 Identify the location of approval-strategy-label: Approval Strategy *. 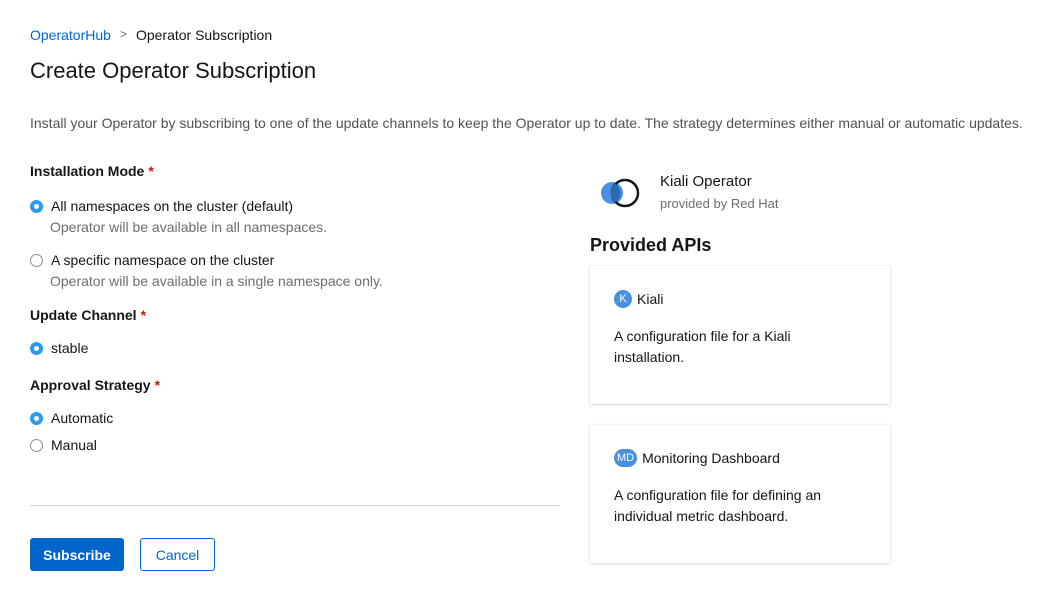
(95, 385).